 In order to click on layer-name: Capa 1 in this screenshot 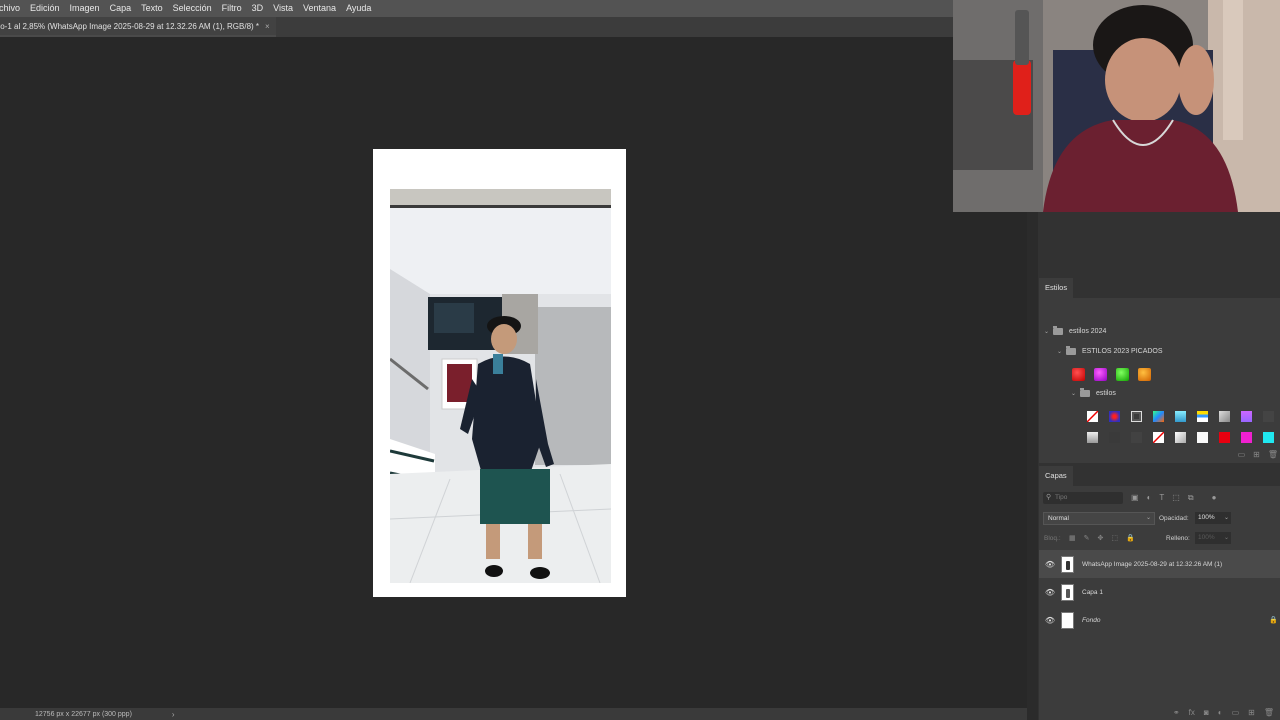, I will do `click(1092, 592)`.